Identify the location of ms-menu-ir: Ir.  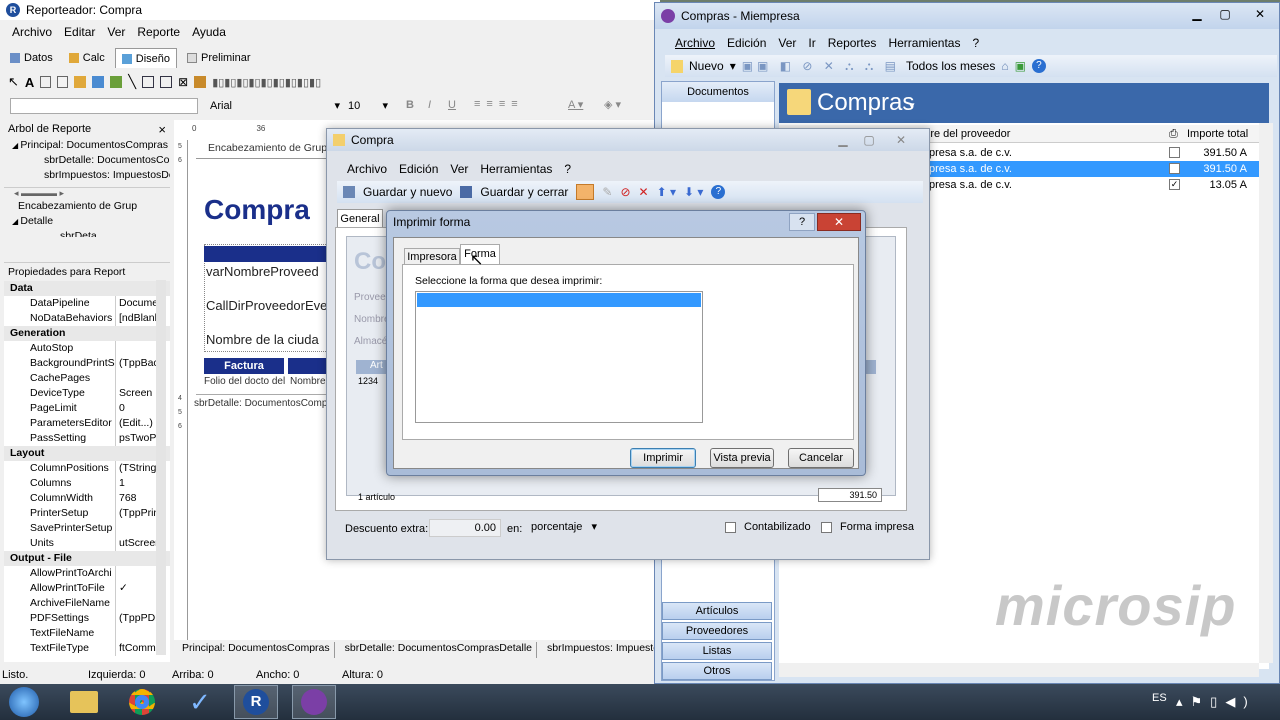
(811, 43).